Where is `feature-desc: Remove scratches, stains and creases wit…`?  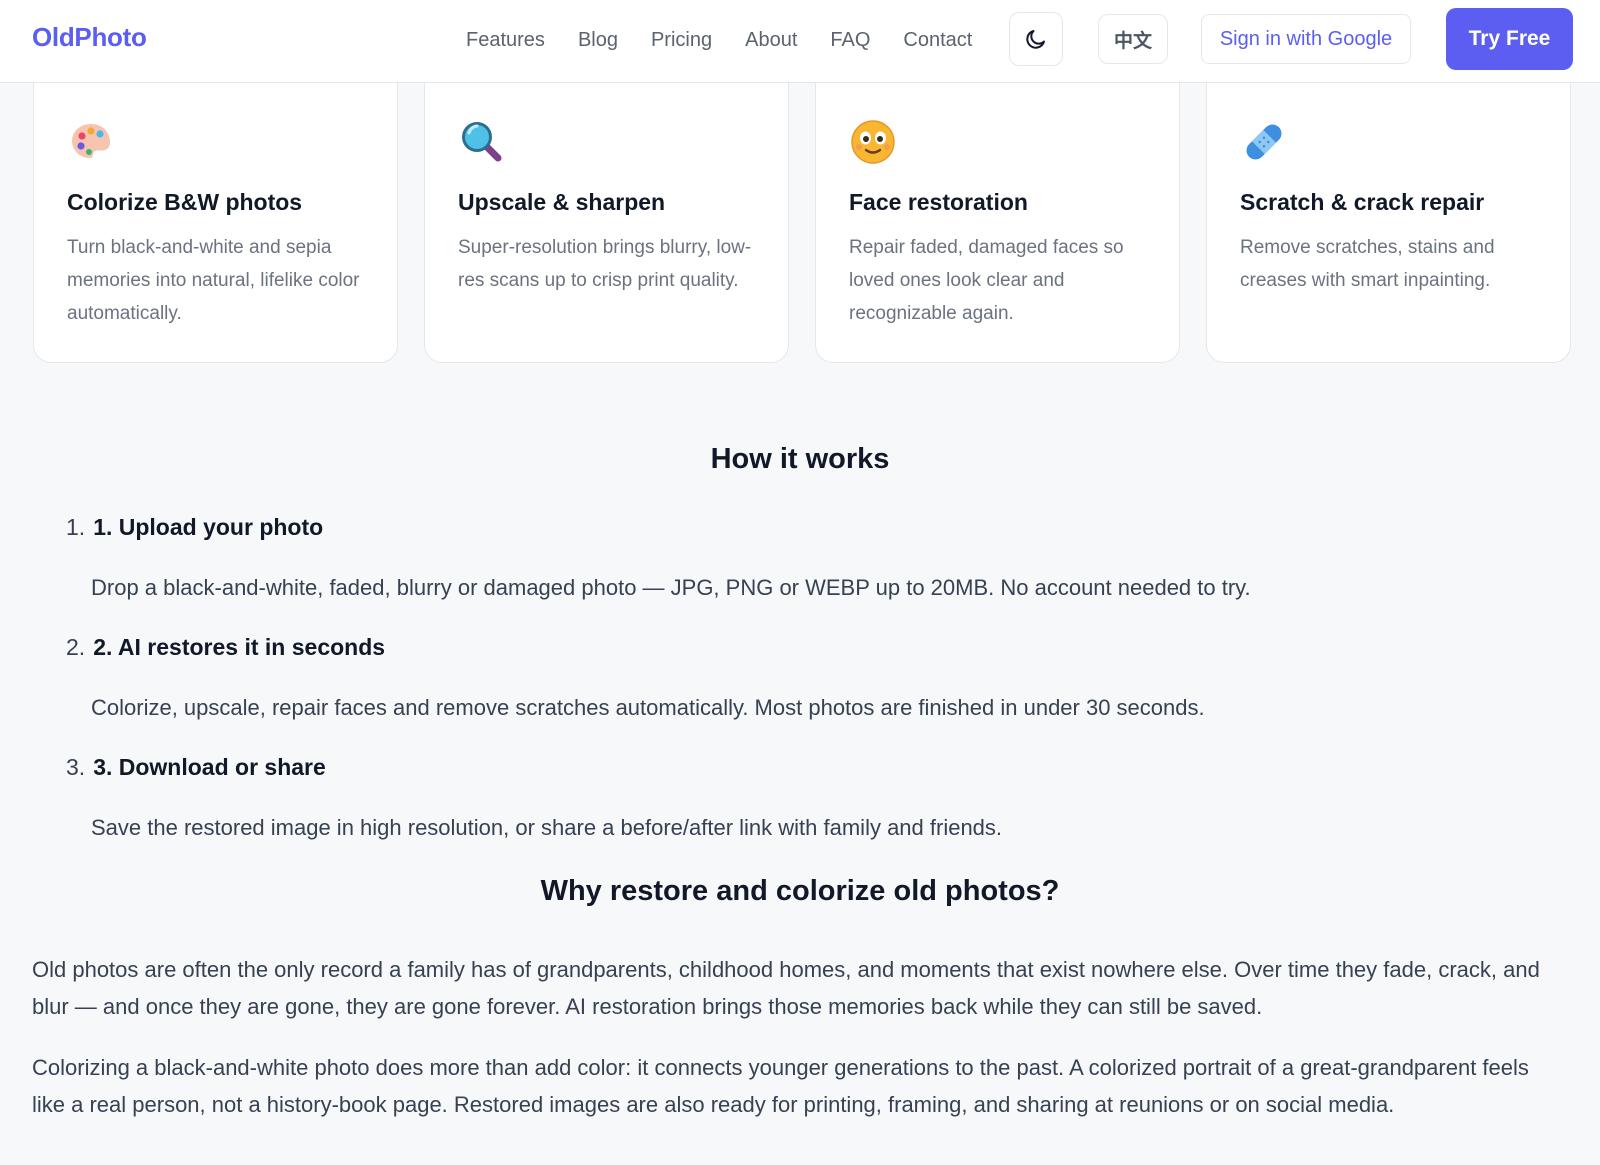
feature-desc: Remove scratches, stains and creases wit… is located at coordinates (1367, 264).